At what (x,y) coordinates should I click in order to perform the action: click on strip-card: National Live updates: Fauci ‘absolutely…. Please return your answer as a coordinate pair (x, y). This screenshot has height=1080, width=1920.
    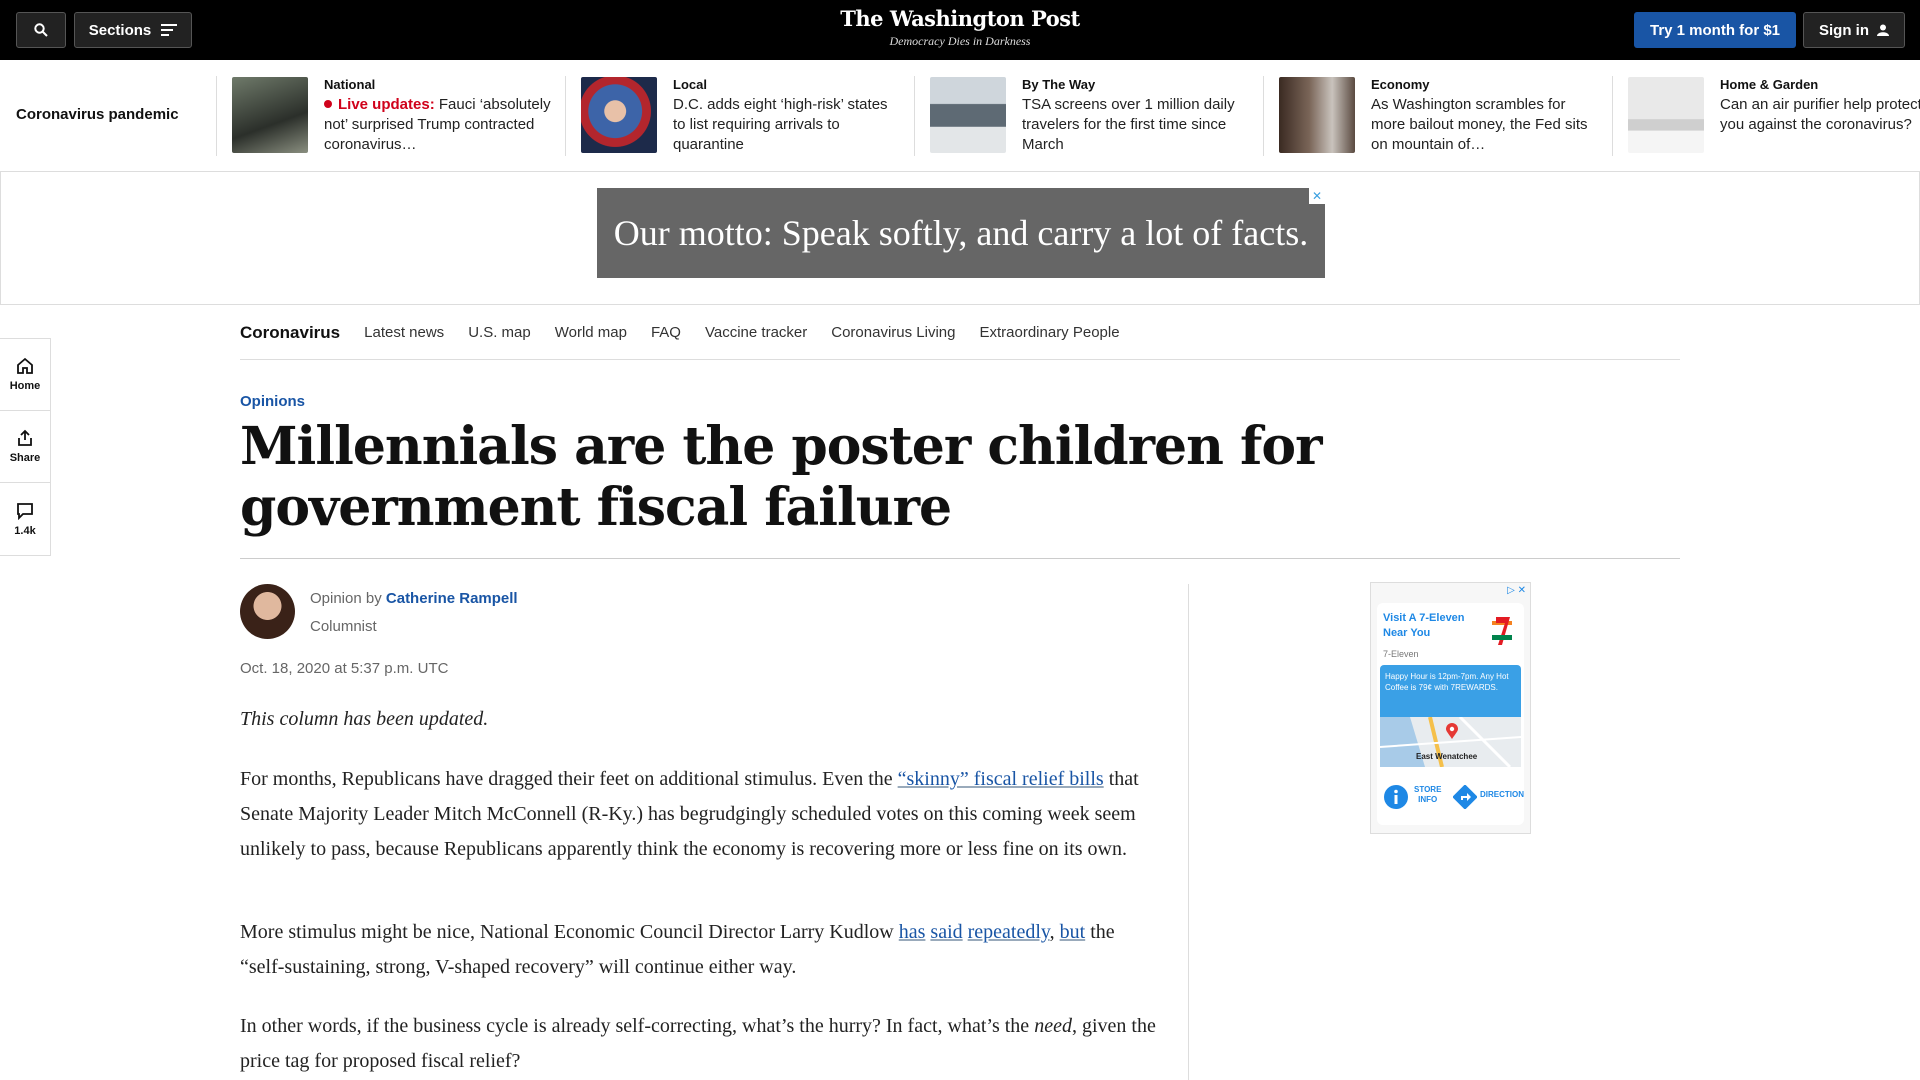
    Looking at the image, I should click on (397, 117).